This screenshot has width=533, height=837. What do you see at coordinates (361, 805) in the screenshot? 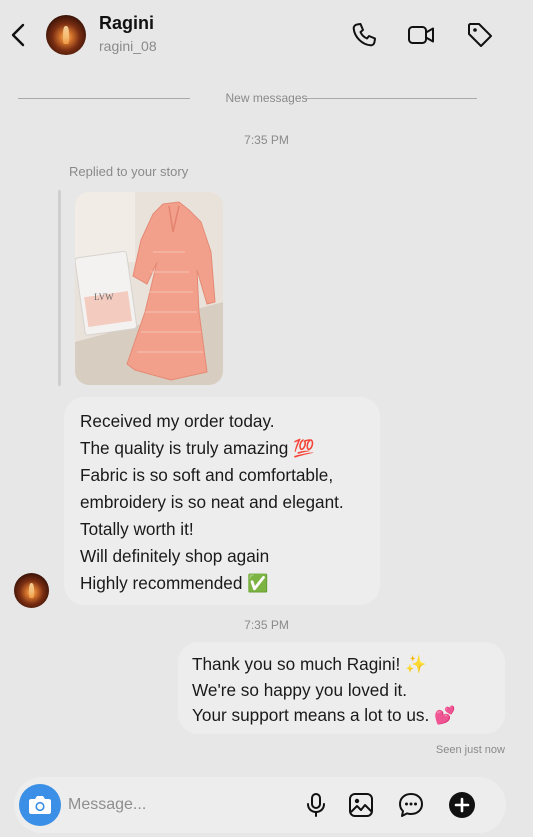
I see `gallery-icon` at bounding box center [361, 805].